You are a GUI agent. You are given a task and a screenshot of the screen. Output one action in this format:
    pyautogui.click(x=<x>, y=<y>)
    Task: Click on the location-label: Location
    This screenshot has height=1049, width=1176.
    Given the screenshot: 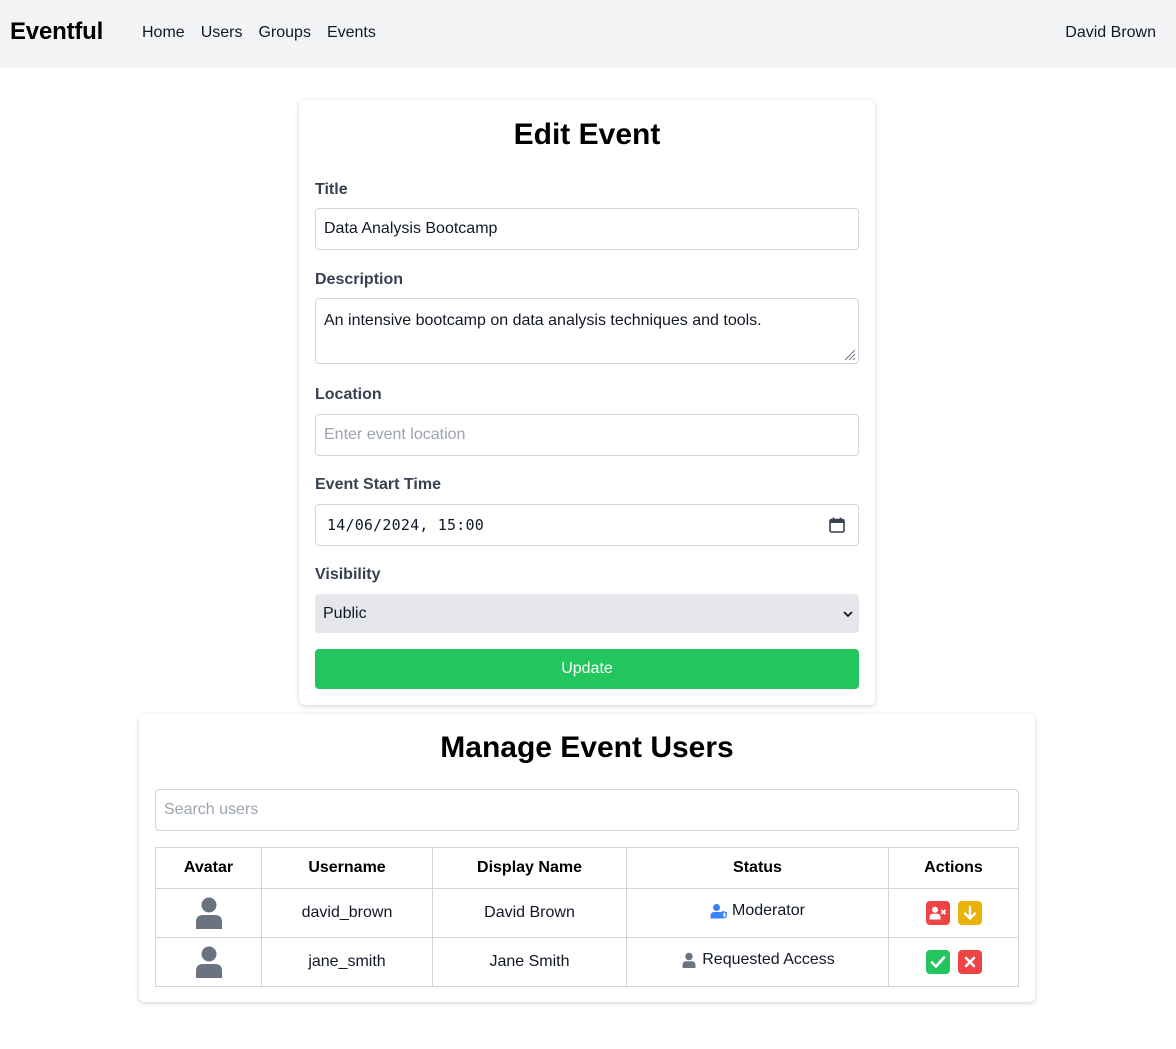 What is the action you would take?
    pyautogui.click(x=348, y=394)
    